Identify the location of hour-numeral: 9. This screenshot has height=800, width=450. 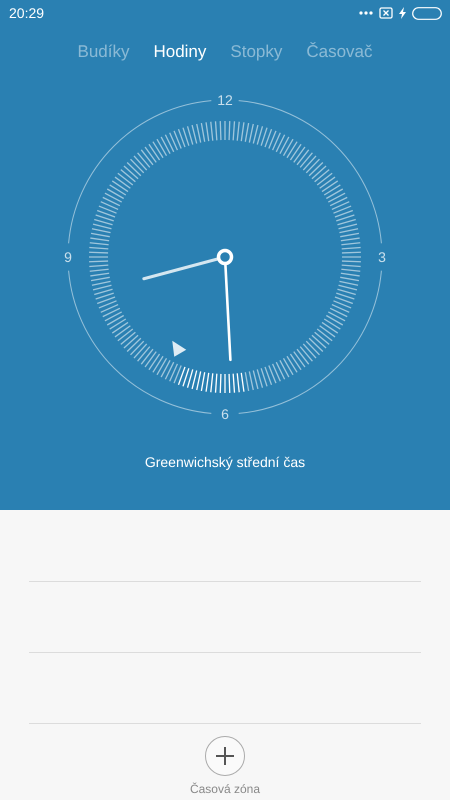
(68, 257).